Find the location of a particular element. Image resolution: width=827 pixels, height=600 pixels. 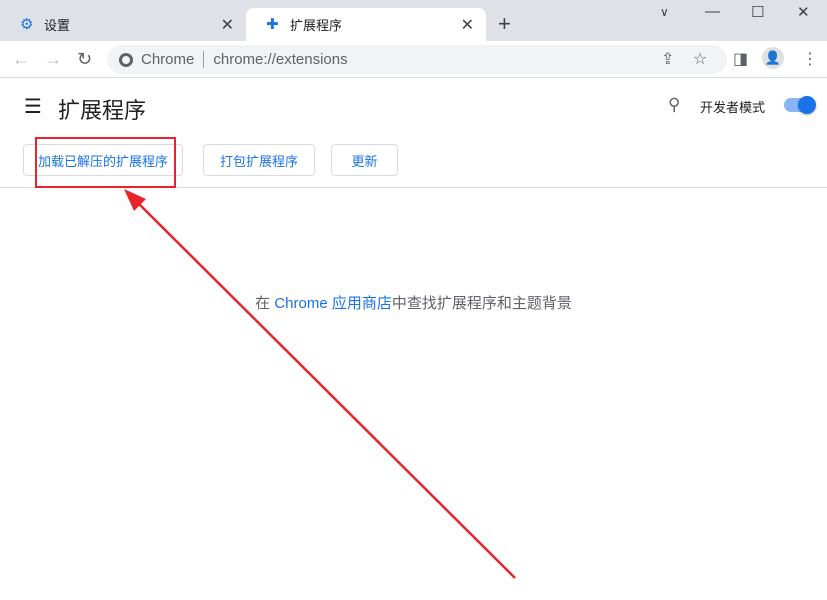

highlight-box is located at coordinates (105, 162).